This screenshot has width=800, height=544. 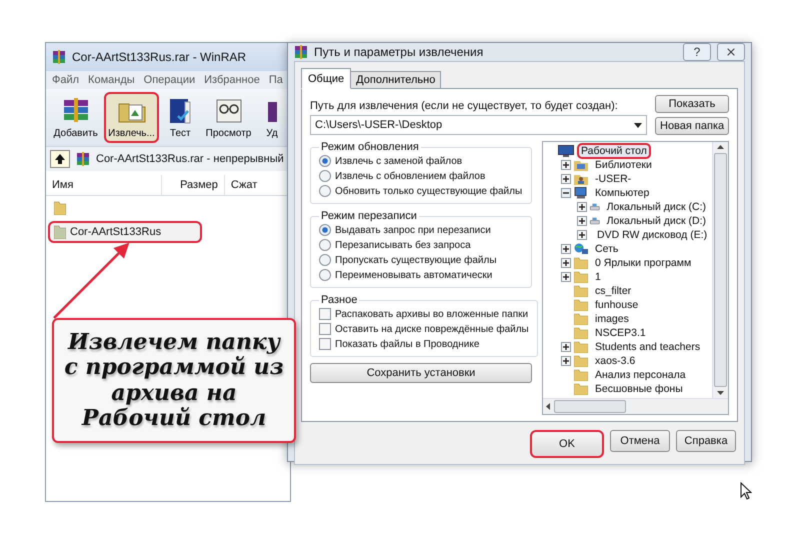 What do you see at coordinates (424, 344) in the screenshot?
I see `checkbox-option: Показать файлы в Проводнике` at bounding box center [424, 344].